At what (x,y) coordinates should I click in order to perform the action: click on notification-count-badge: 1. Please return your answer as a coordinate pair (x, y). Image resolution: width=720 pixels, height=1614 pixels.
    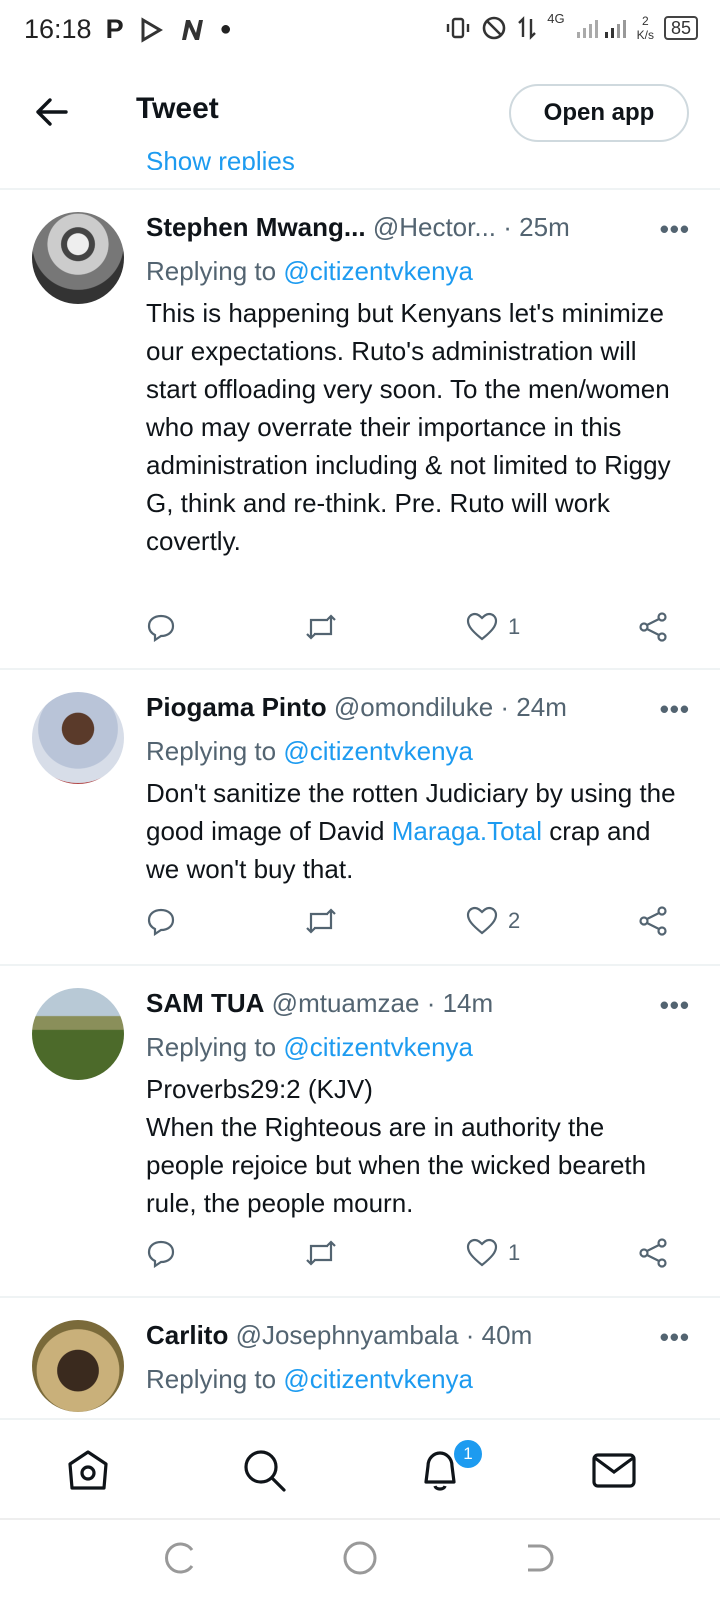
    Looking at the image, I should click on (468, 1454).